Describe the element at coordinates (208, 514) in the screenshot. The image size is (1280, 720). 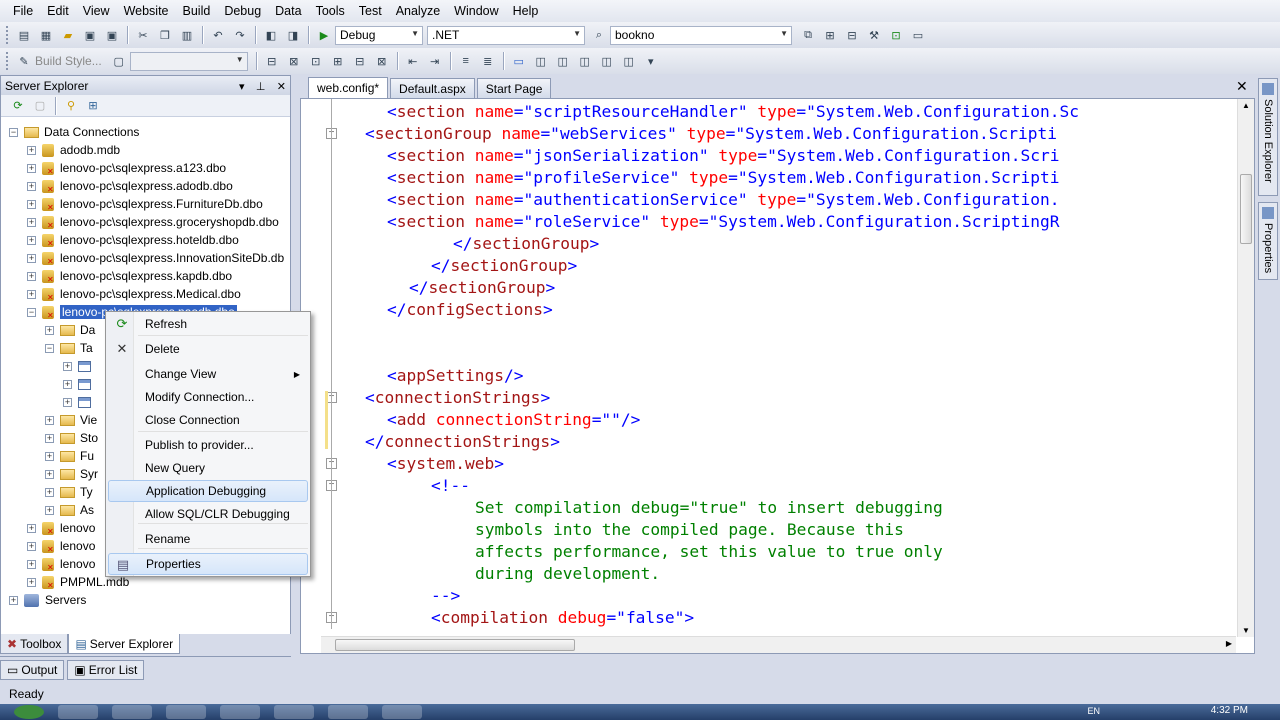
I see `menu-item-allow-sql-clr-debugging: Allow SQL/CLR Debugging` at that location.